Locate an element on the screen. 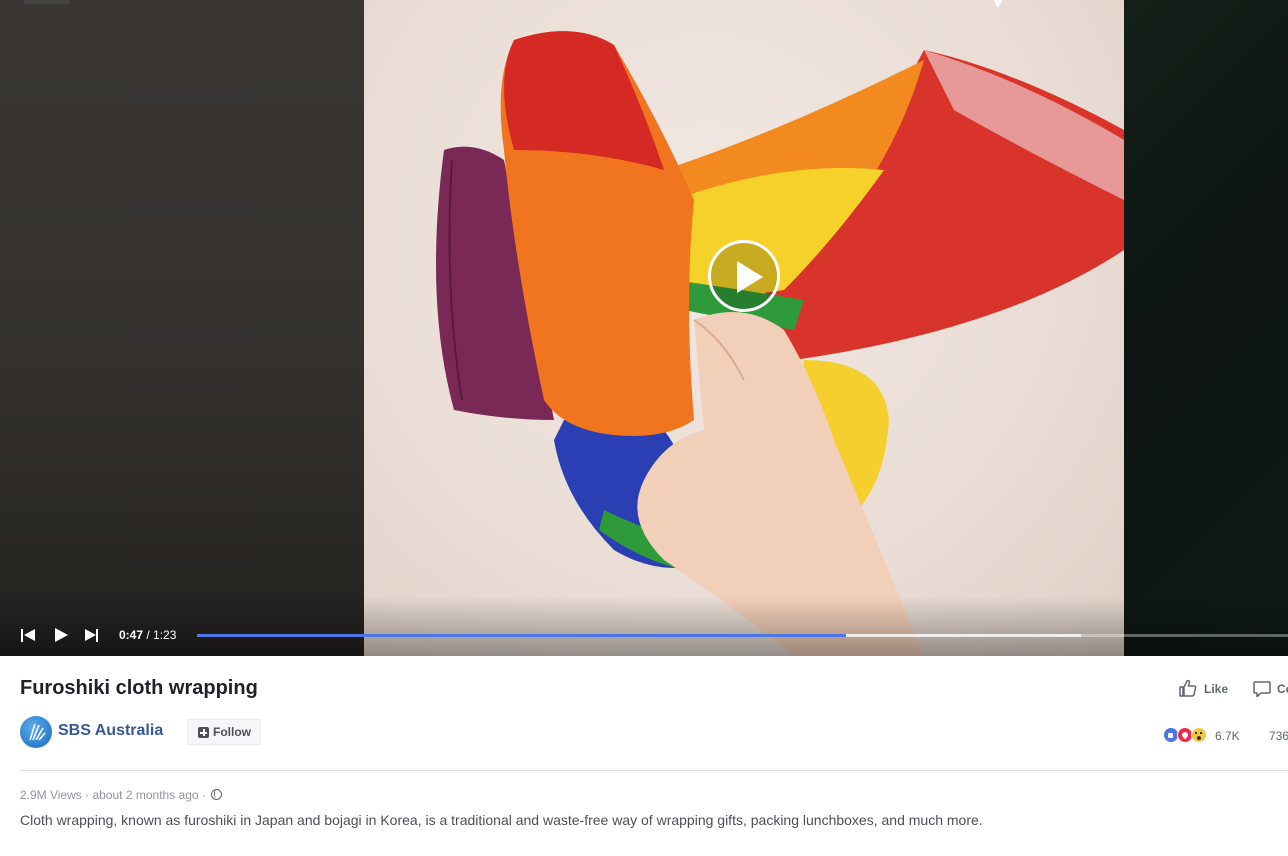  sbs-logo-icon is located at coordinates (37, 732).